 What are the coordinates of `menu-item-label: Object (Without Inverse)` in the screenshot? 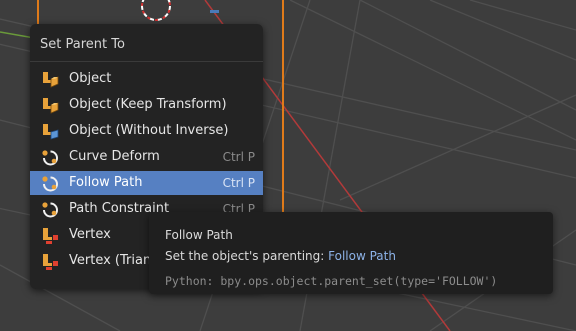 It's located at (149, 130).